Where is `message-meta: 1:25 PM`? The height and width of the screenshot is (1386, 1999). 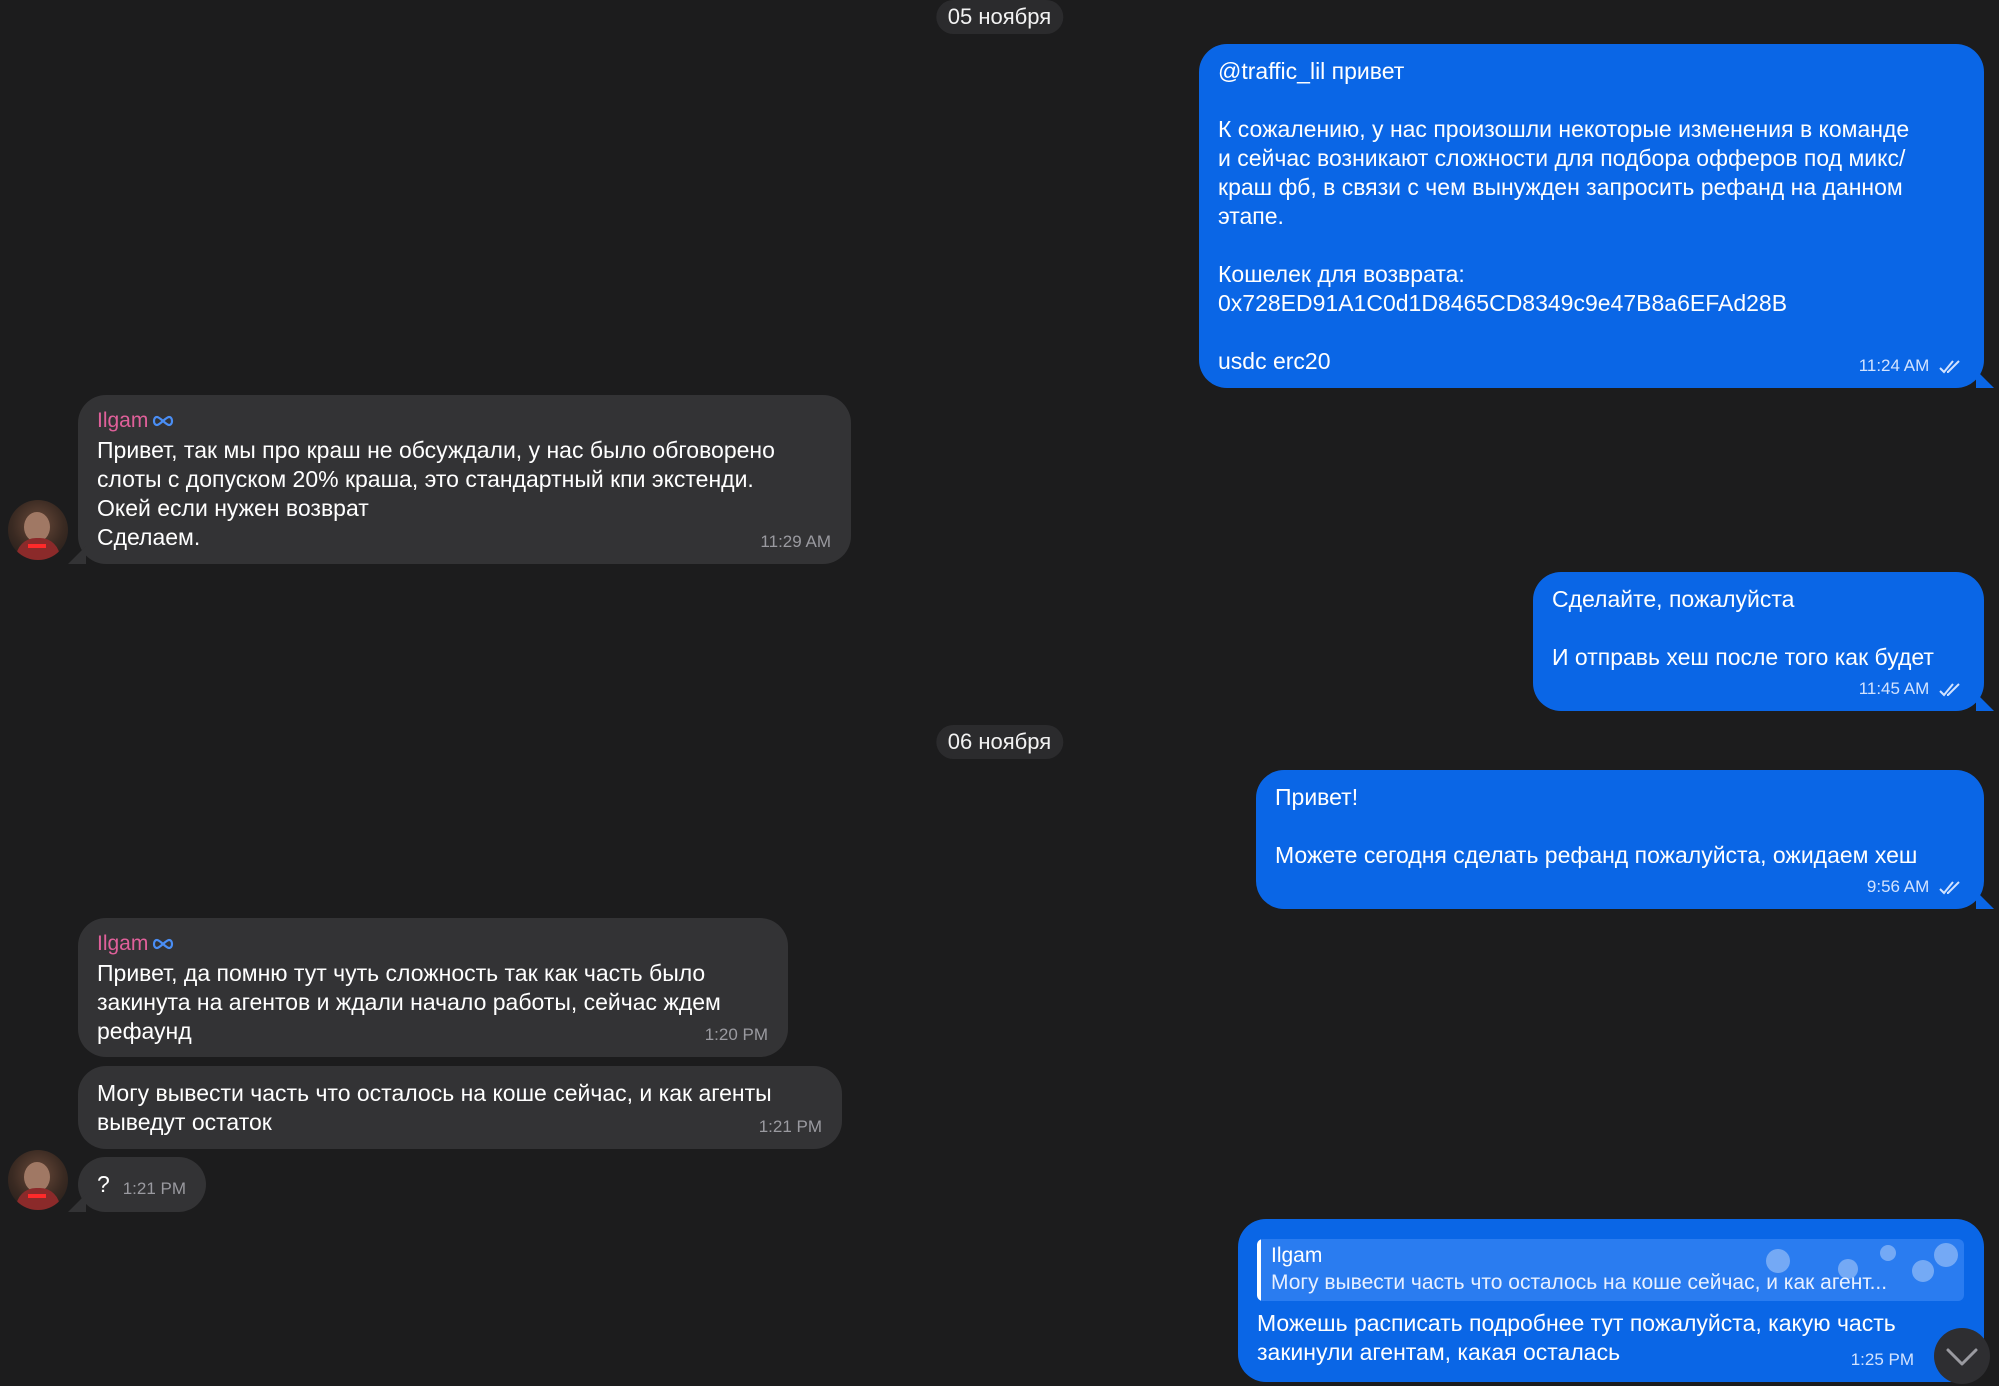
message-meta: 1:25 PM is located at coordinates (1882, 1360).